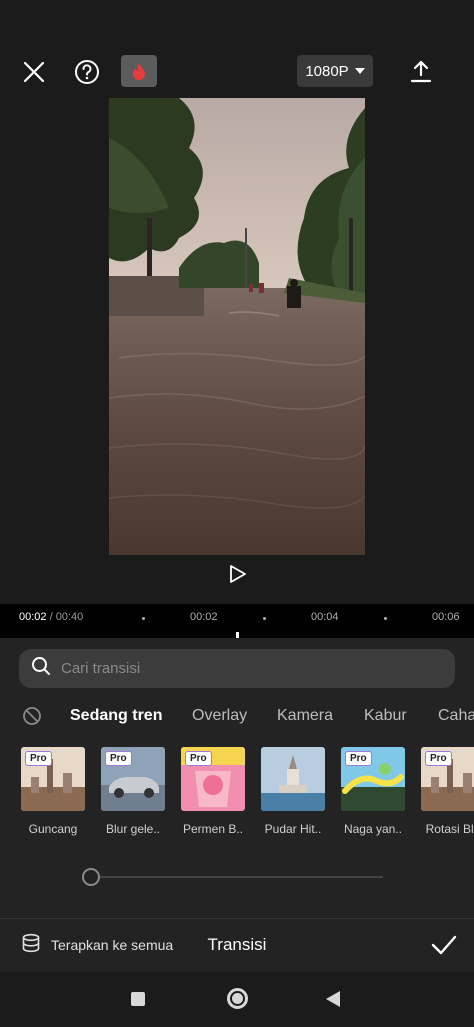 This screenshot has width=474, height=1027. I want to click on panel-title: Transisi, so click(237, 944).